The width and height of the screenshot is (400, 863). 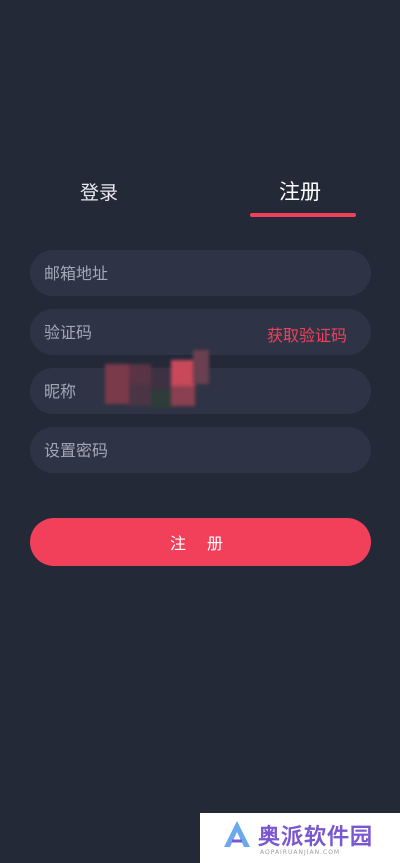 I want to click on verification-code-field: 获取验证码, so click(x=200, y=332).